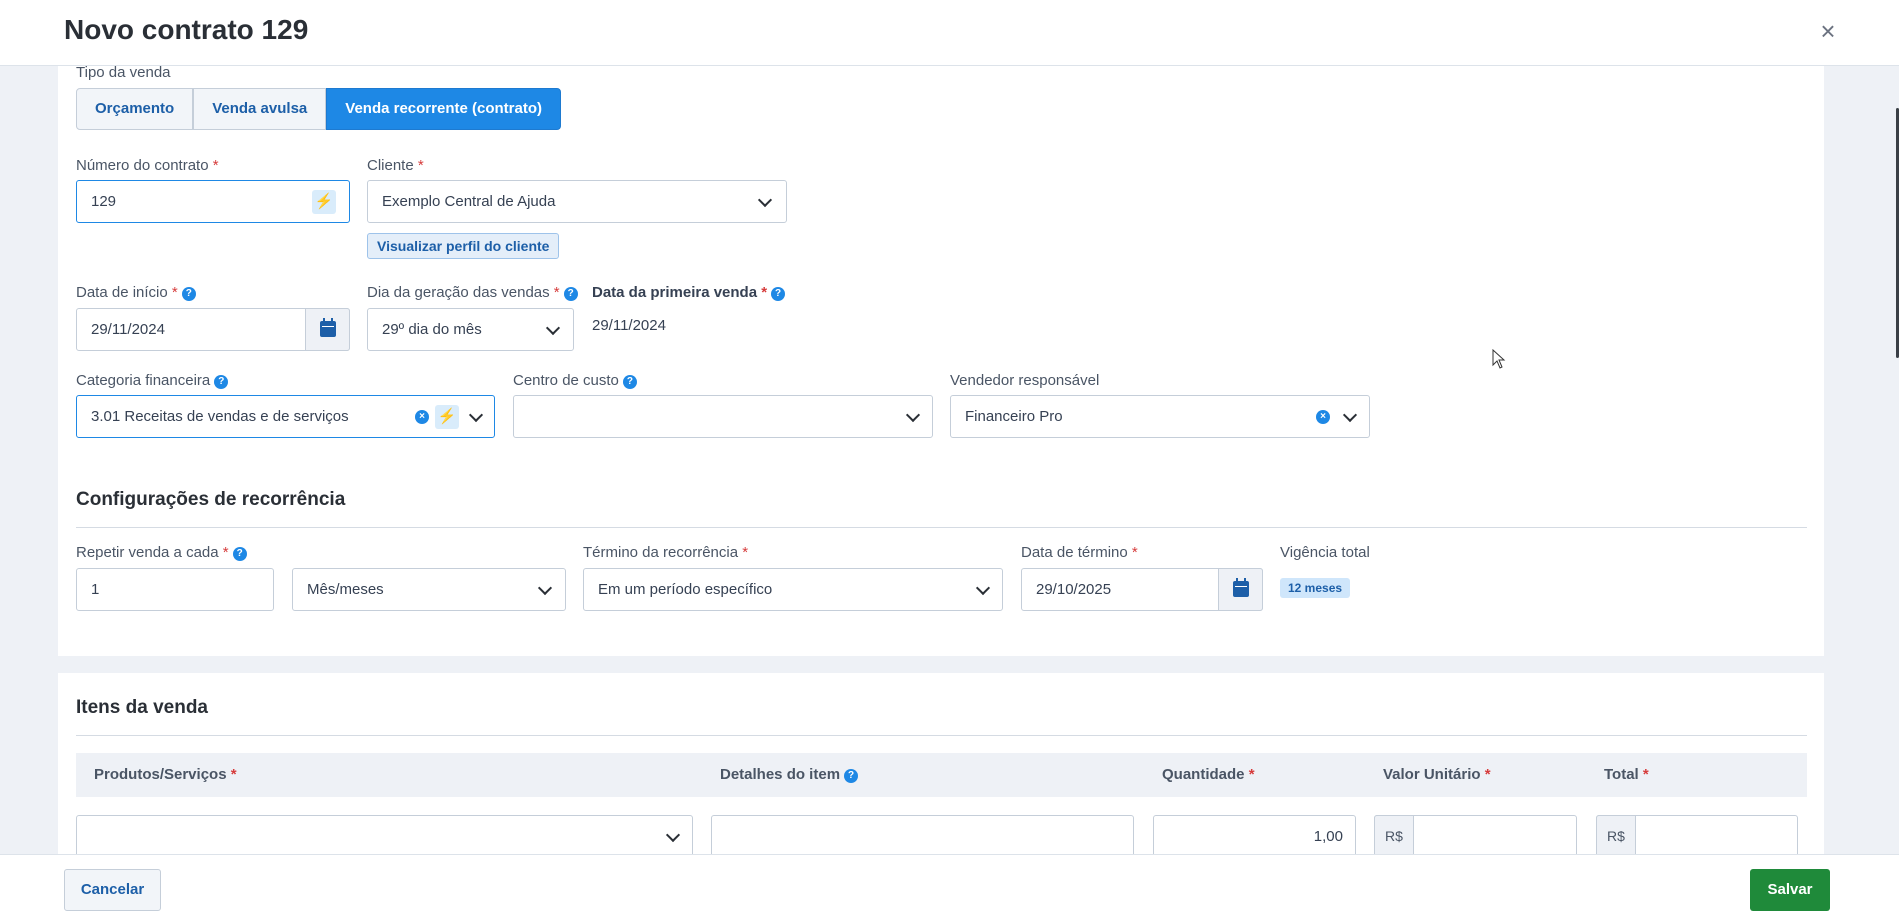 This screenshot has height=924, width=1899. What do you see at coordinates (260, 109) in the screenshot?
I see `sale-type-single-button: Venda avulsa` at bounding box center [260, 109].